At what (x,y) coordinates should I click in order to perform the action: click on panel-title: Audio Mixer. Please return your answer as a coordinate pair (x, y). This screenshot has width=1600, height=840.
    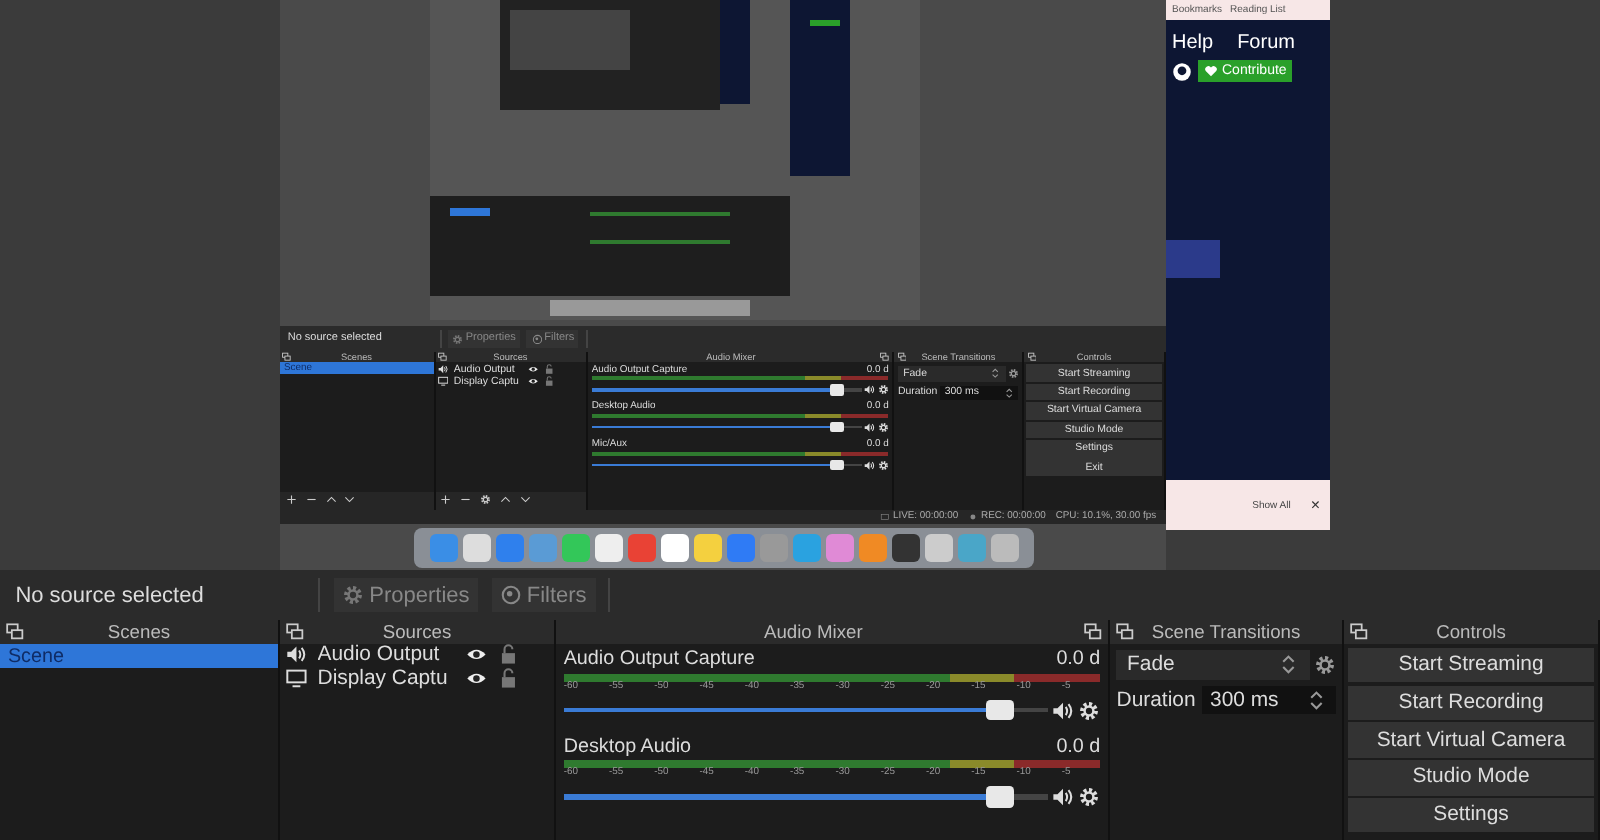
    Looking at the image, I should click on (813, 631).